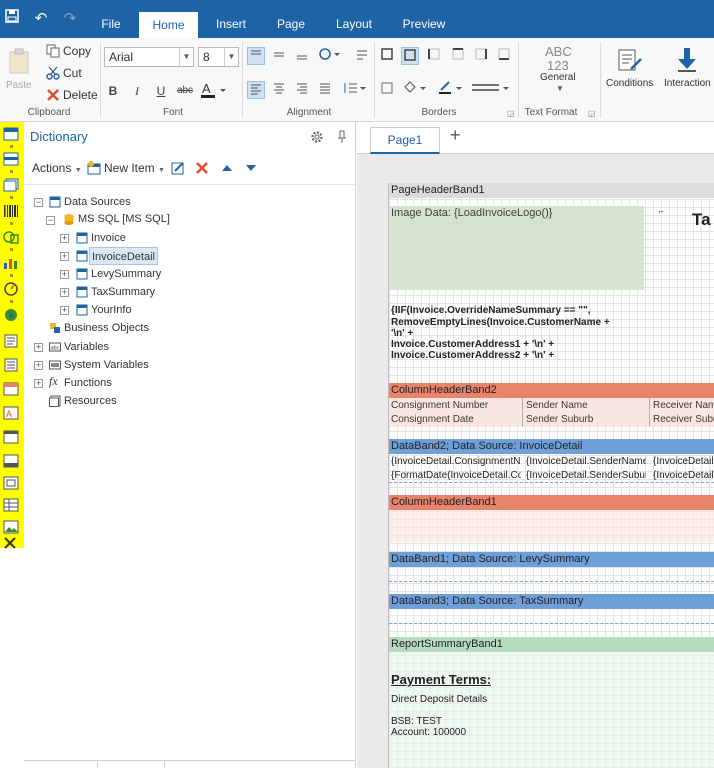 The width and height of the screenshot is (714, 768). Describe the element at coordinates (11, 365) in the screenshot. I see `rich-text-icon` at that location.